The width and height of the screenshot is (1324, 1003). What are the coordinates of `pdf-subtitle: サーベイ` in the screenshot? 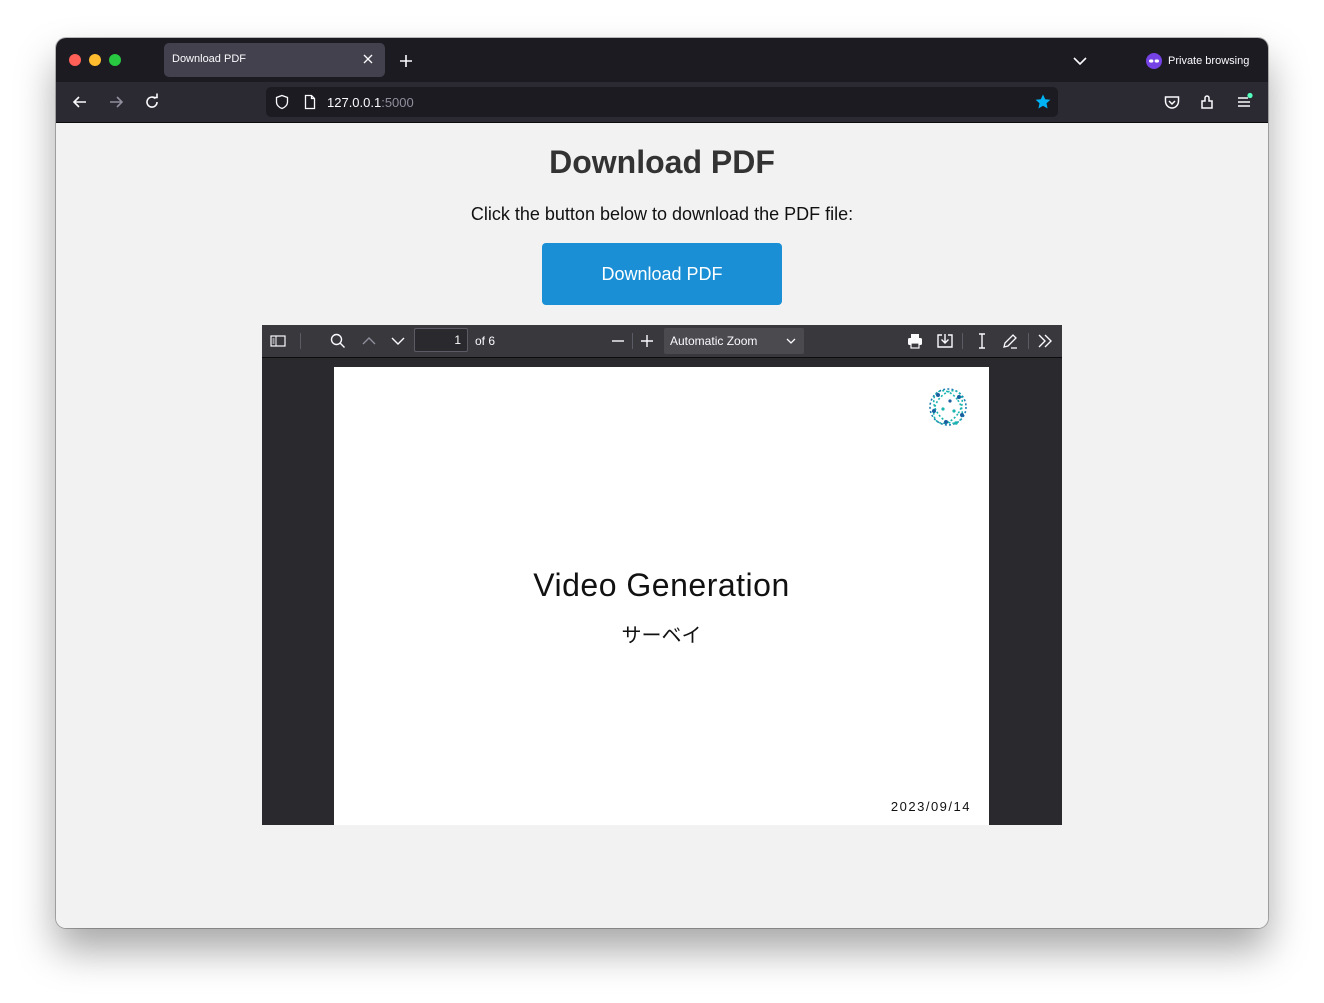 It's located at (661, 636).